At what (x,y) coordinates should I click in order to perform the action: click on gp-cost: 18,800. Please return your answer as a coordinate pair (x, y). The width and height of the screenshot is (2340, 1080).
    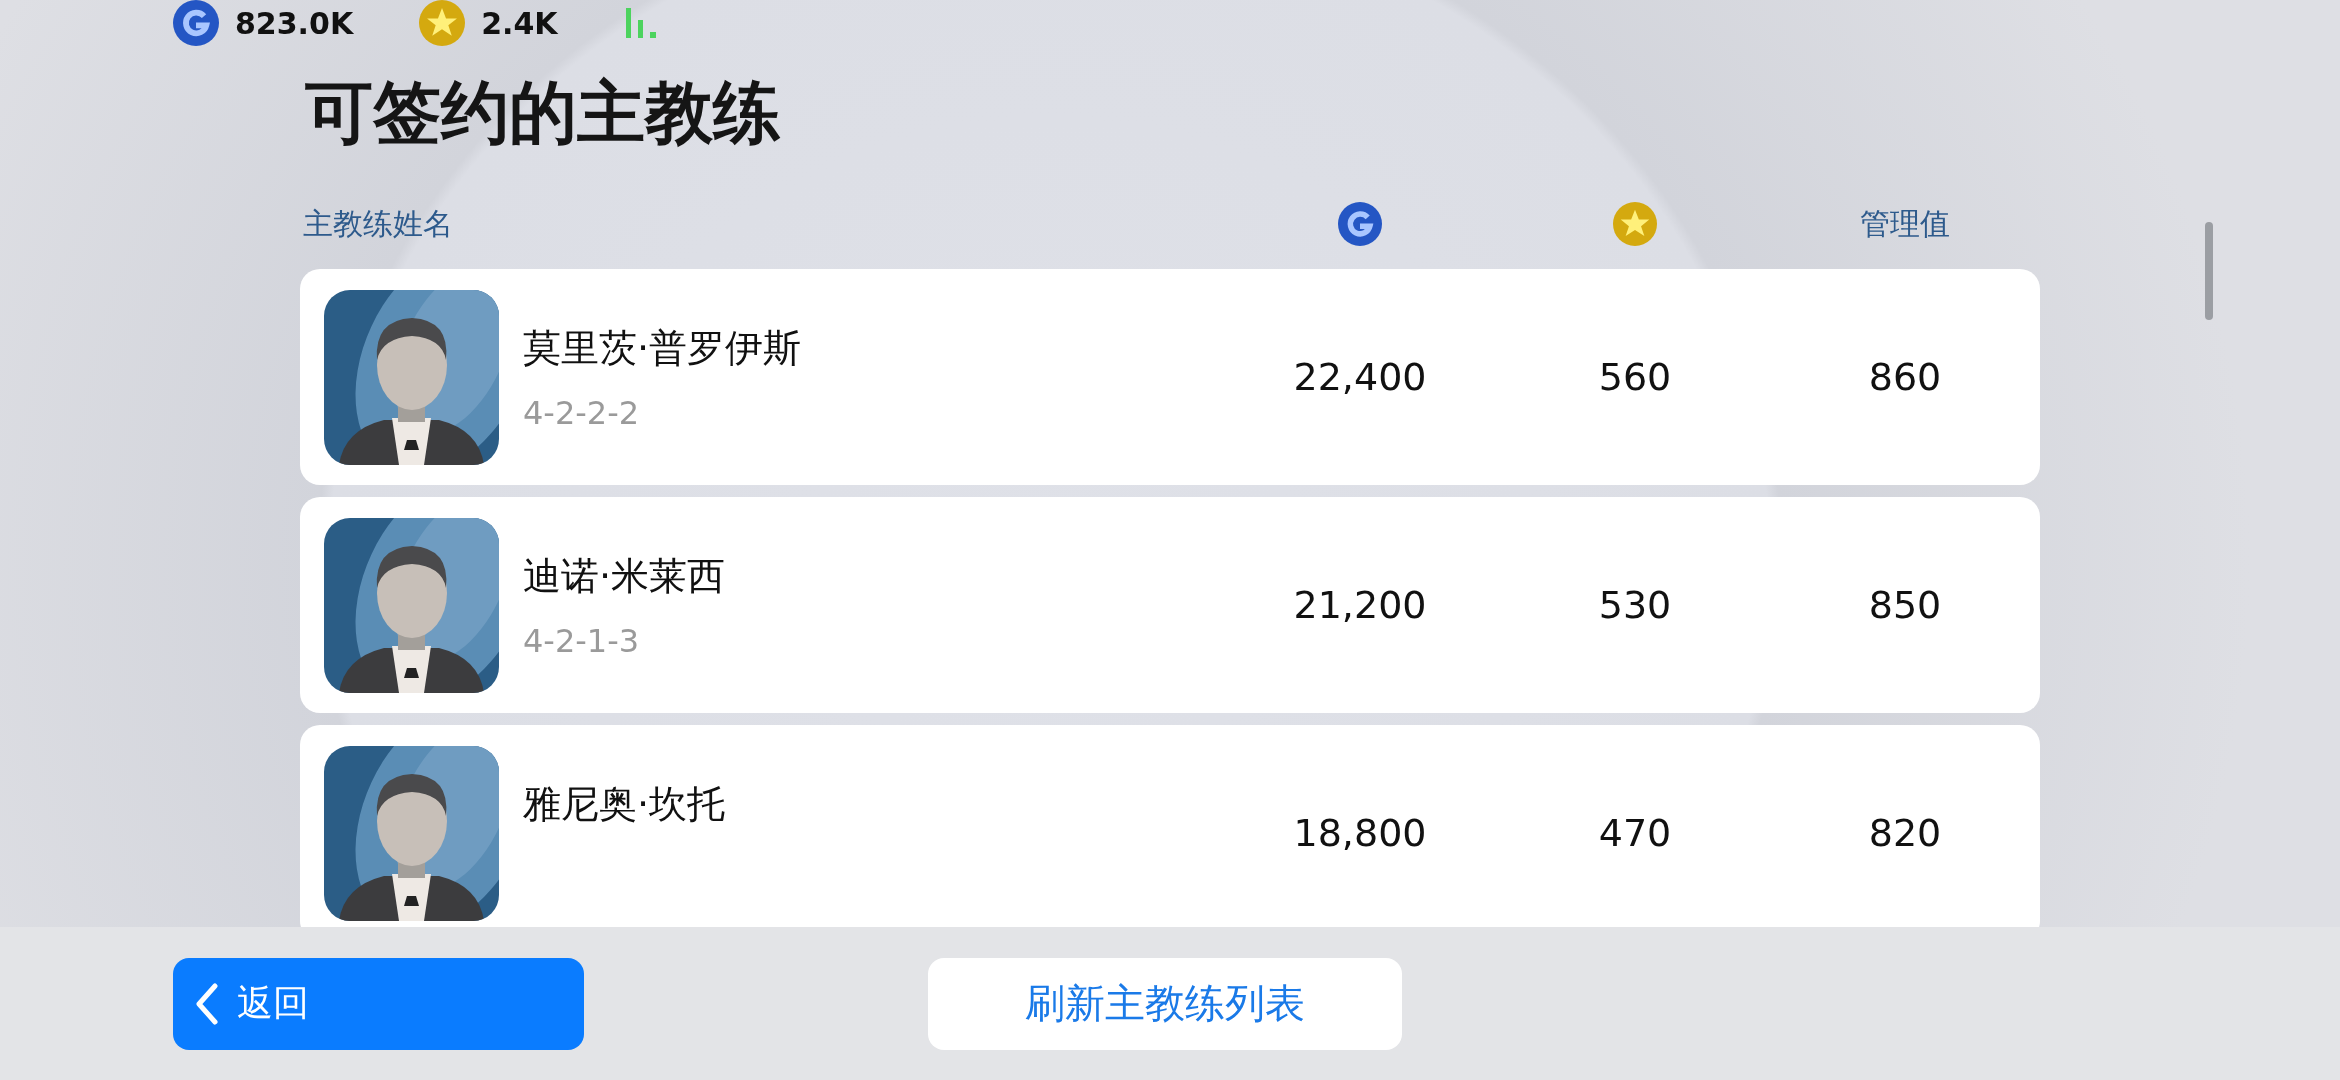
    Looking at the image, I should click on (1360, 833).